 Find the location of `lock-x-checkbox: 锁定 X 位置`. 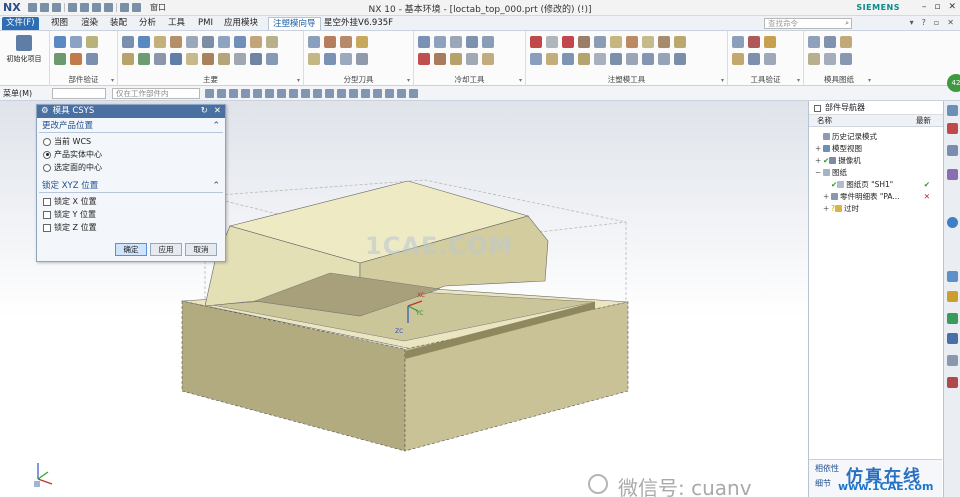

lock-x-checkbox: 锁定 X 位置 is located at coordinates (70, 201).